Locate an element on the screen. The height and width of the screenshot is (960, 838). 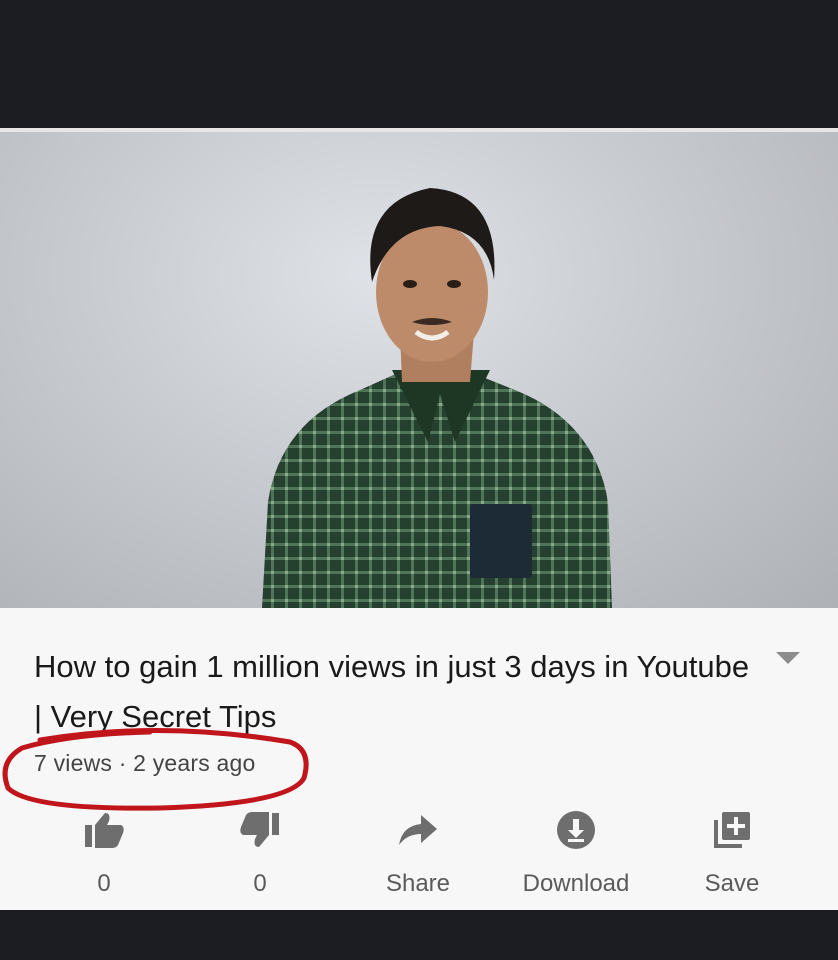
dislike-count: 0 is located at coordinates (260, 883).